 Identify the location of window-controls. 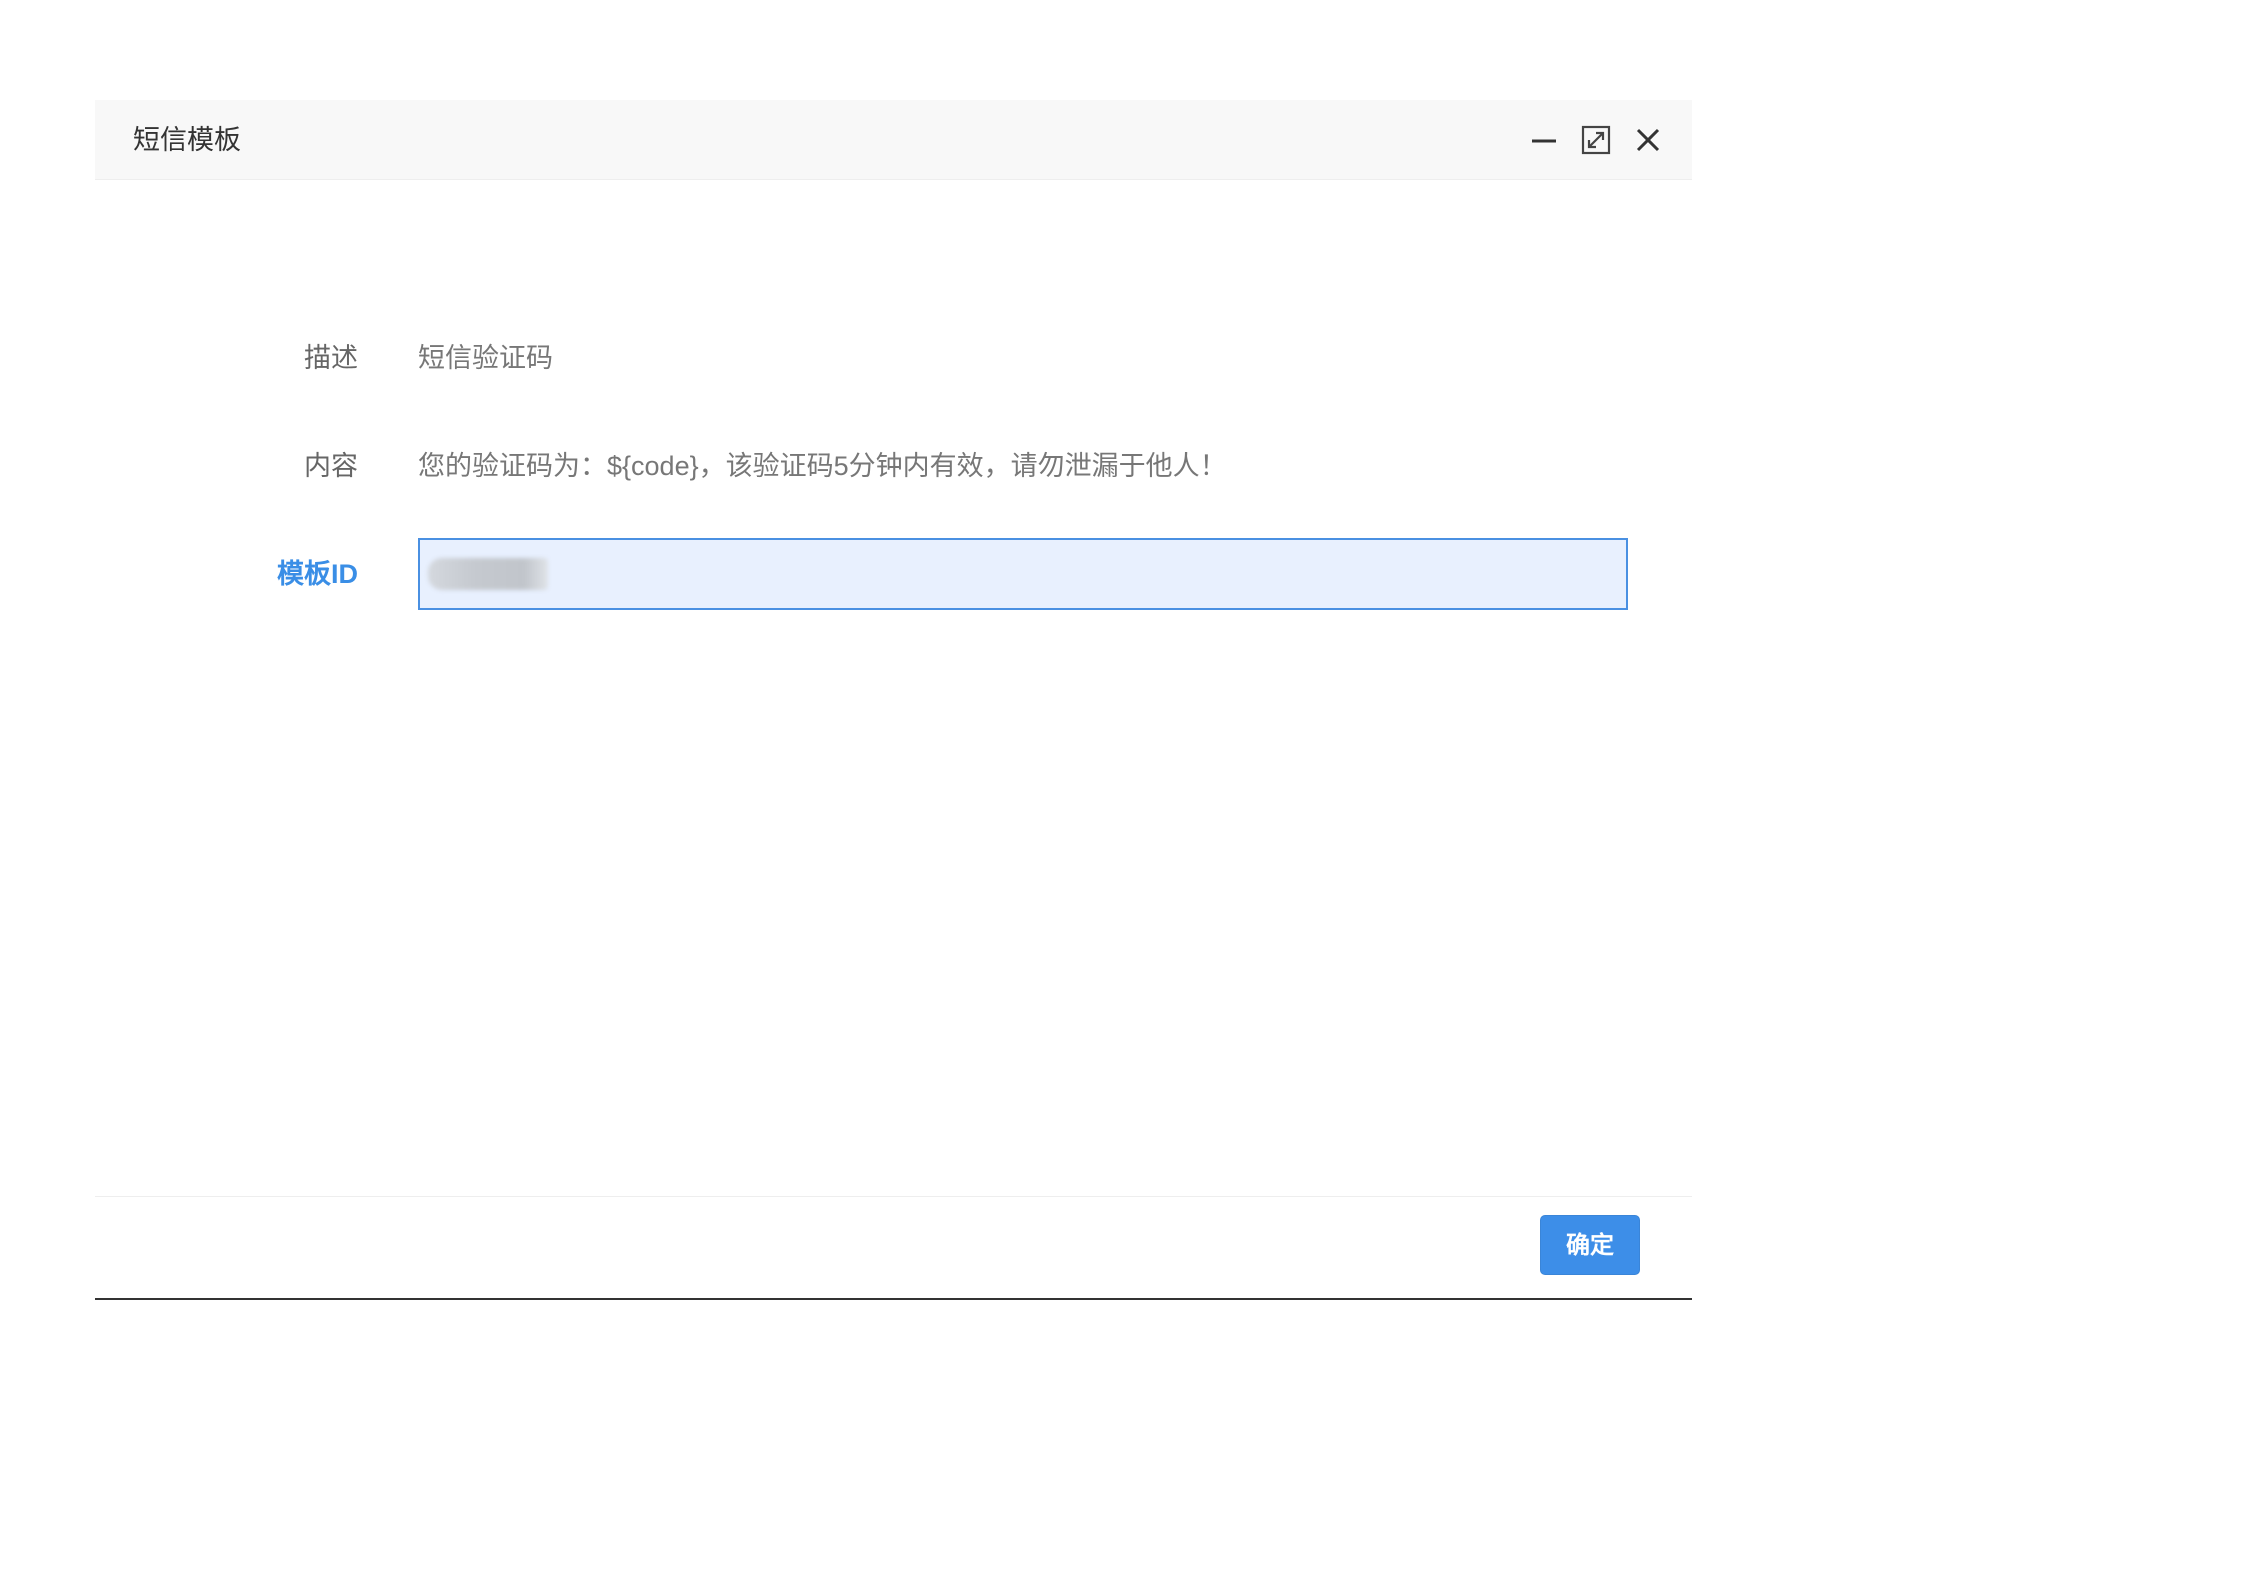
(1588, 140).